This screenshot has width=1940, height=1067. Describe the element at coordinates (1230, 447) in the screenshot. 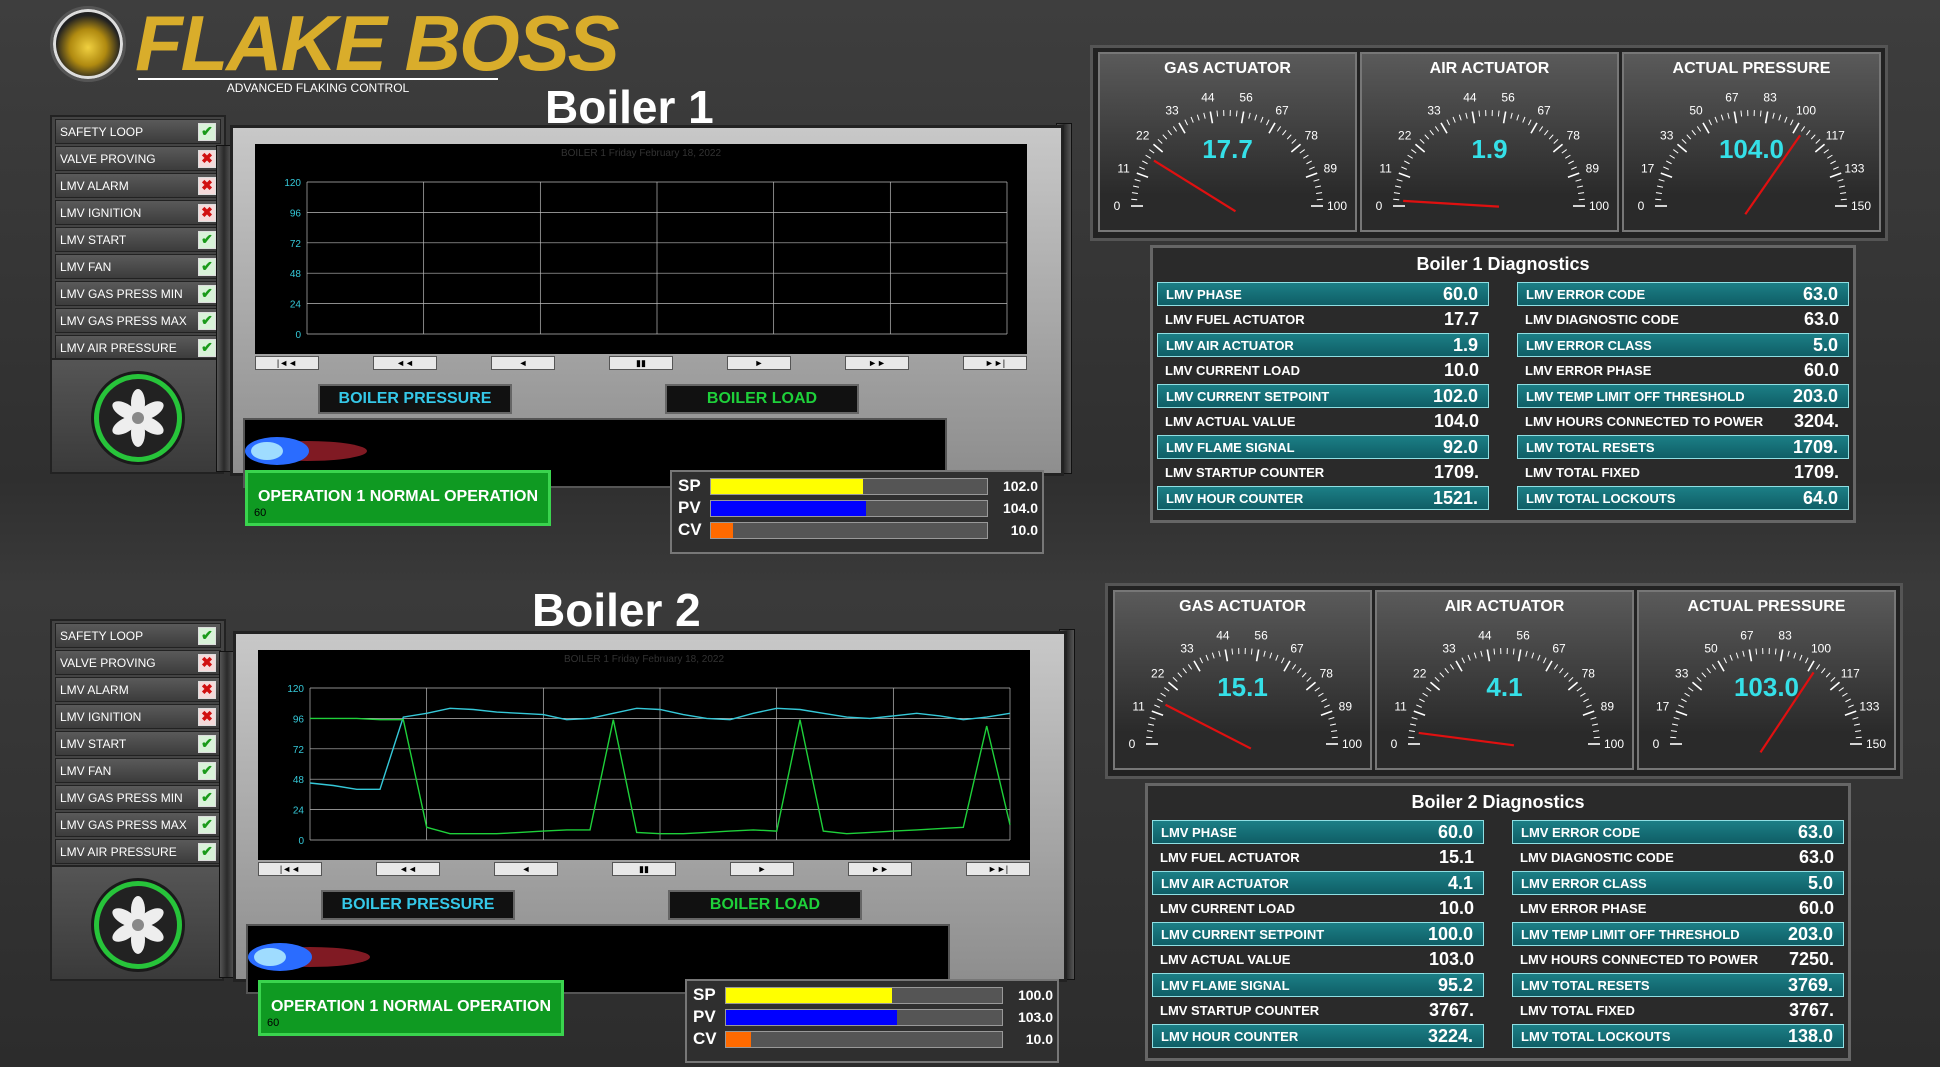

I see `diag-label: LMV FLAME SIGNAL` at that location.